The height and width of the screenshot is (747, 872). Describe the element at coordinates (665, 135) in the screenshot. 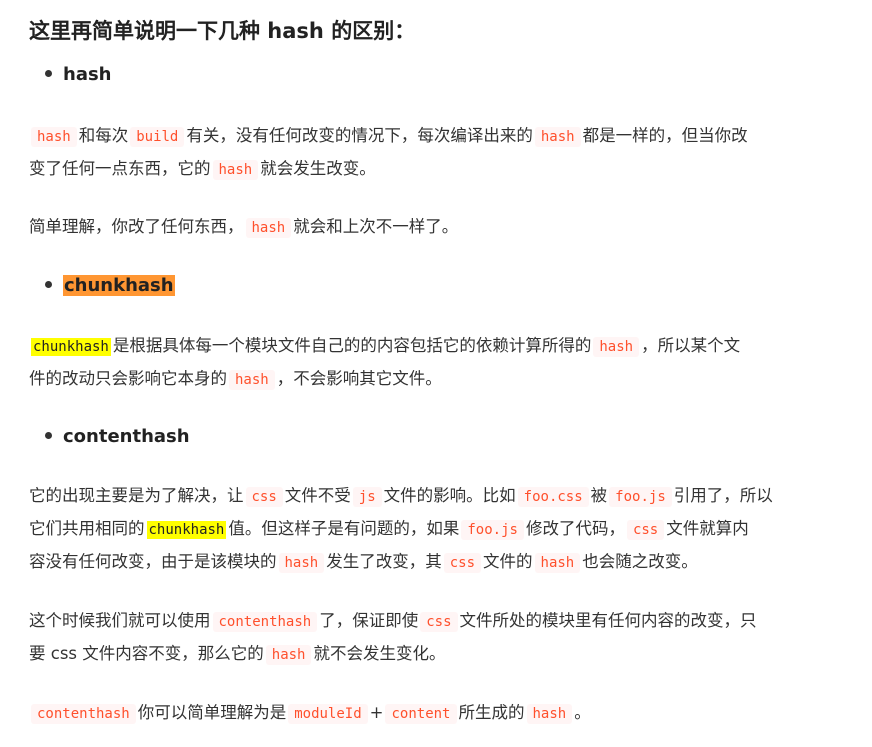

I see `text-run: 都是一样的，但当你改` at that location.